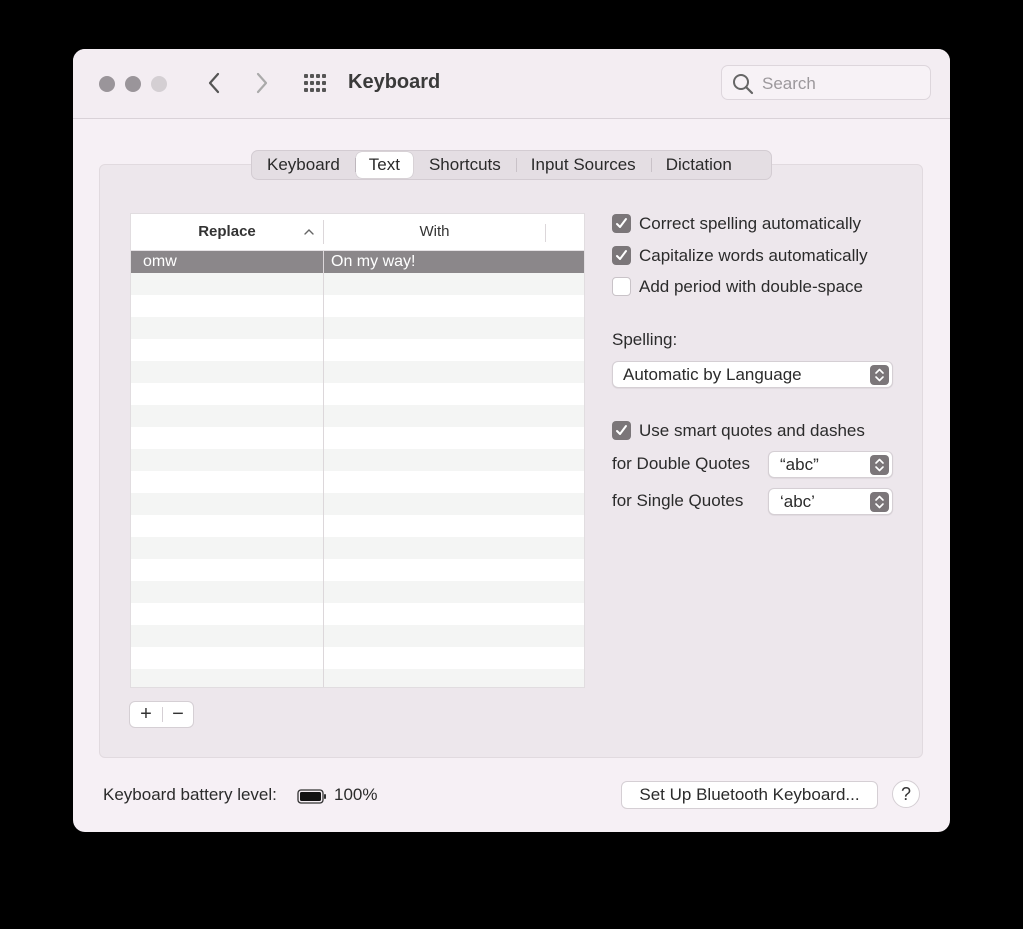 Image resolution: width=1023 pixels, height=929 pixels. Describe the element at coordinates (227, 232) in the screenshot. I see `column-header-replace: Replace` at that location.